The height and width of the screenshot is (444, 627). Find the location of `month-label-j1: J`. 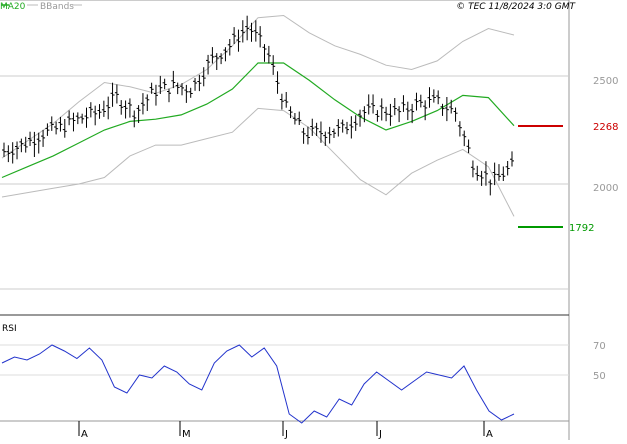

month-label-j1: J is located at coordinates (286, 434).